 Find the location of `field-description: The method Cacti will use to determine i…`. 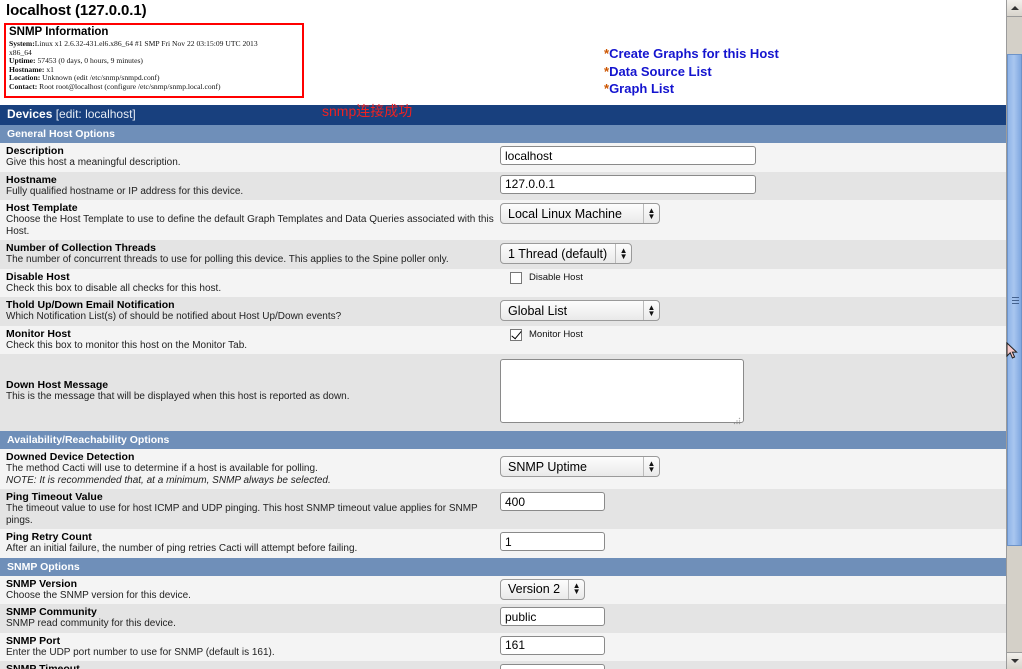

field-description: The method Cacti will use to determine i… is located at coordinates (162, 468).